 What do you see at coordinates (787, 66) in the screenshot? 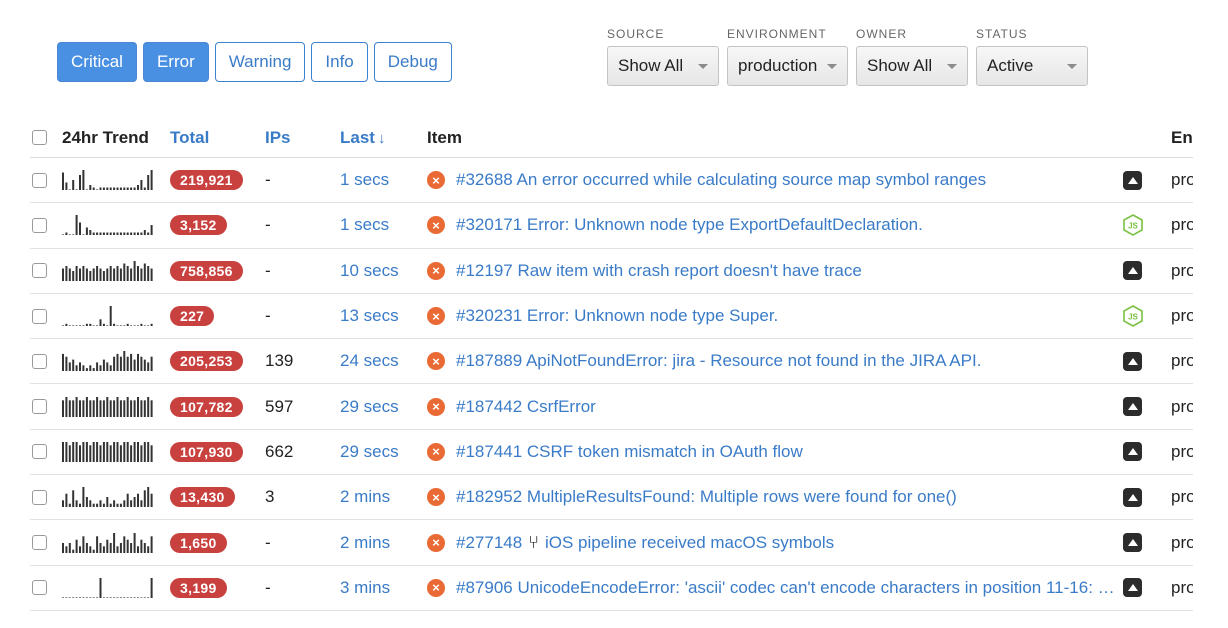
I see `environment-select: production` at bounding box center [787, 66].